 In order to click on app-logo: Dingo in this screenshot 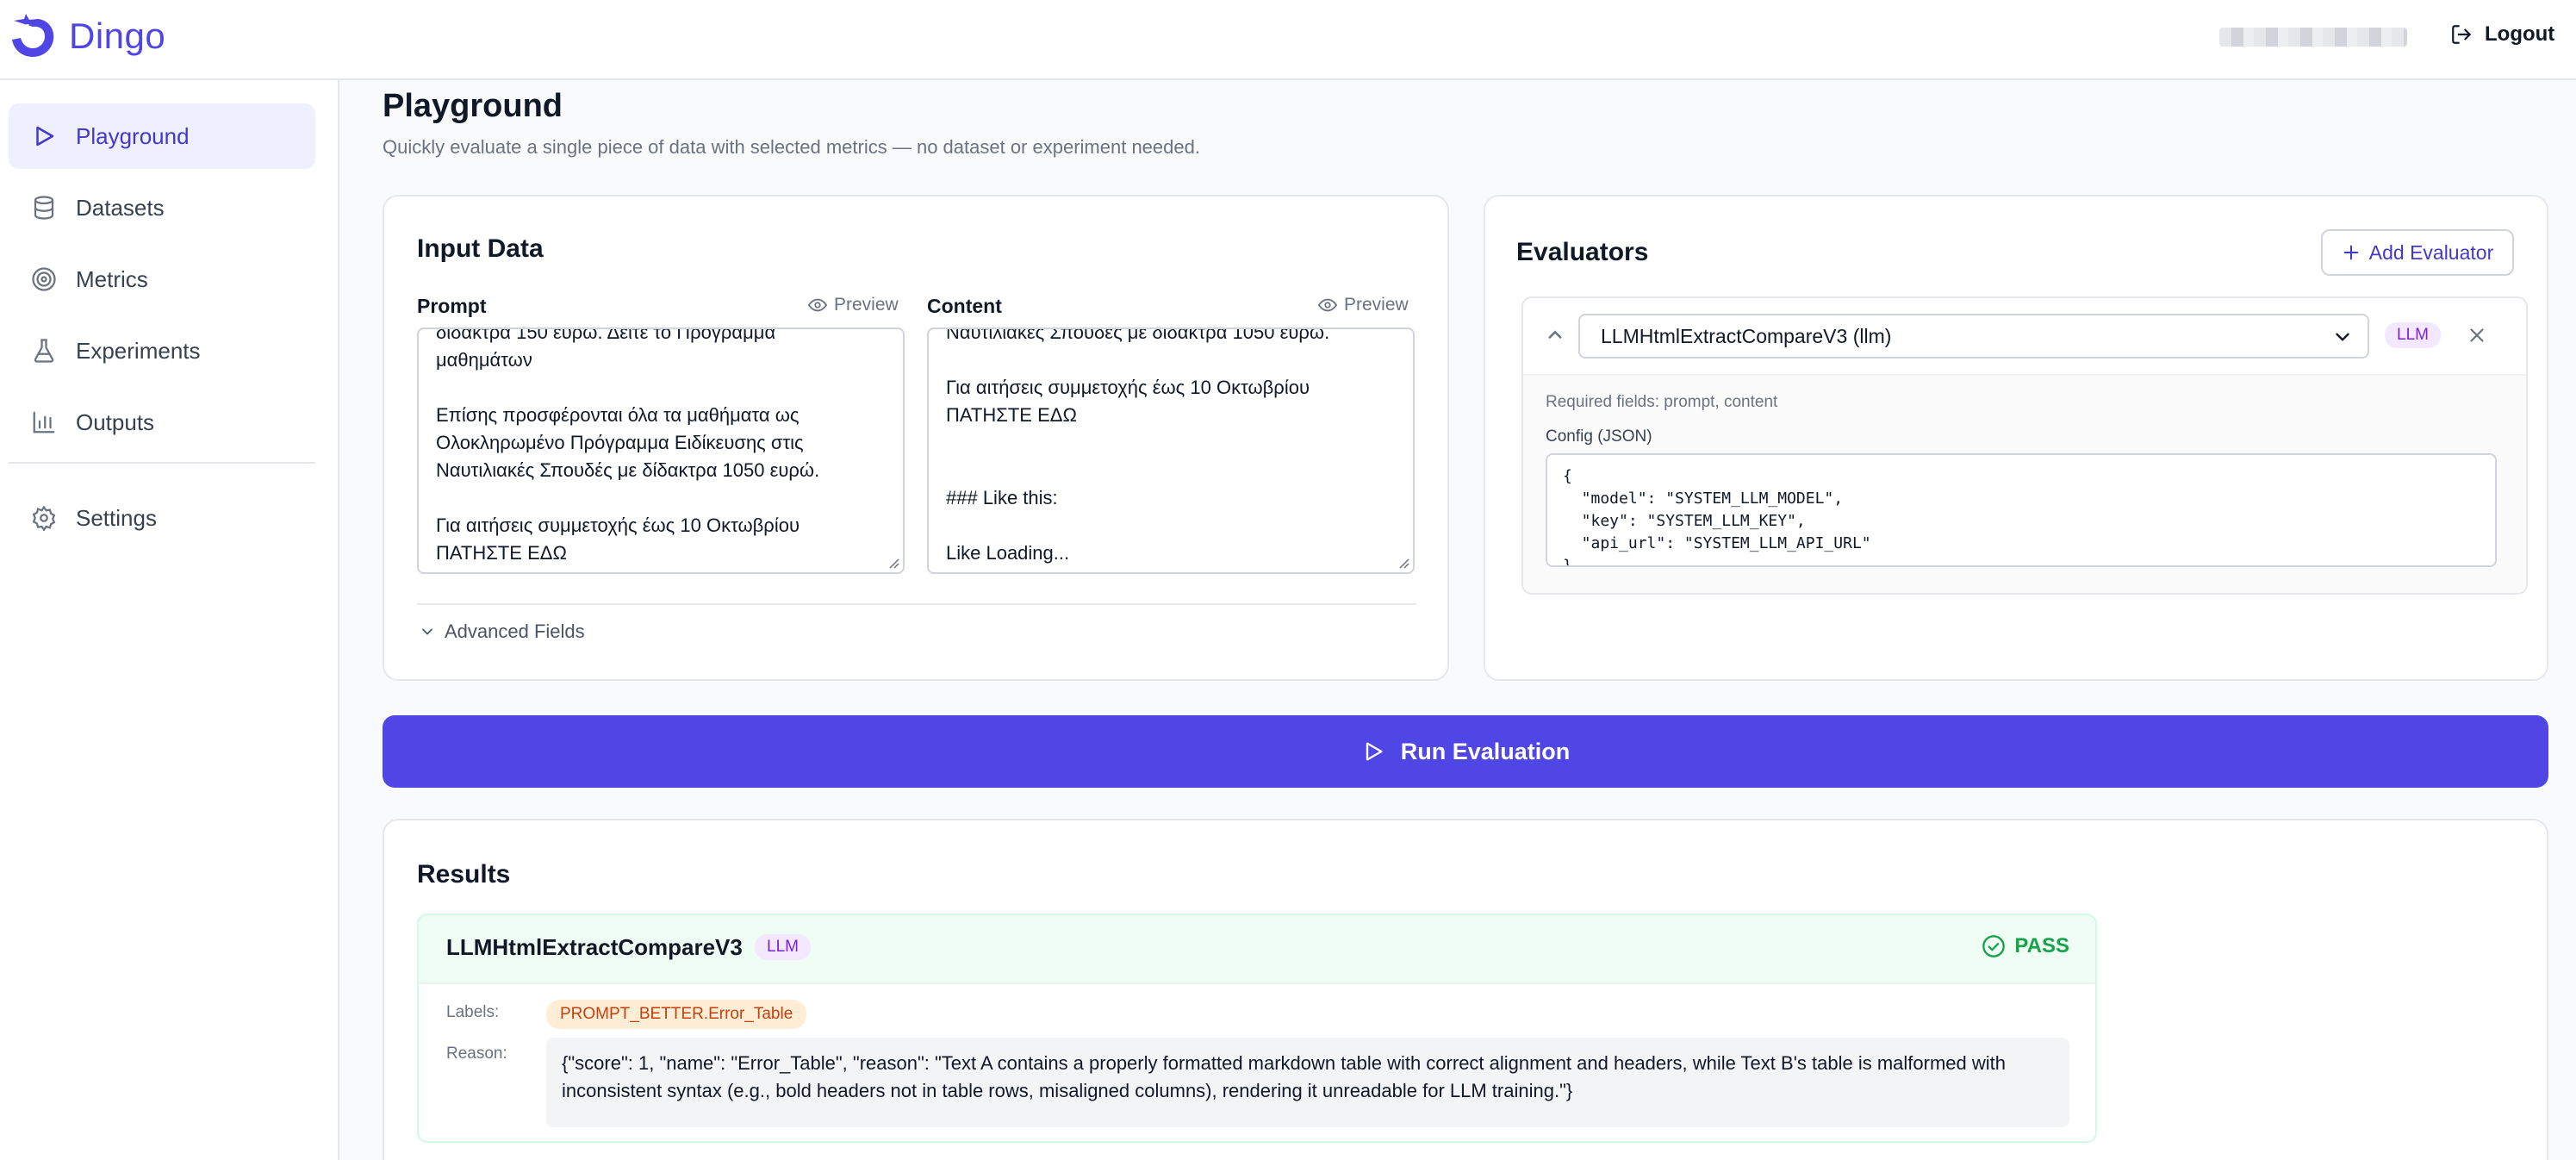, I will do `click(87, 36)`.